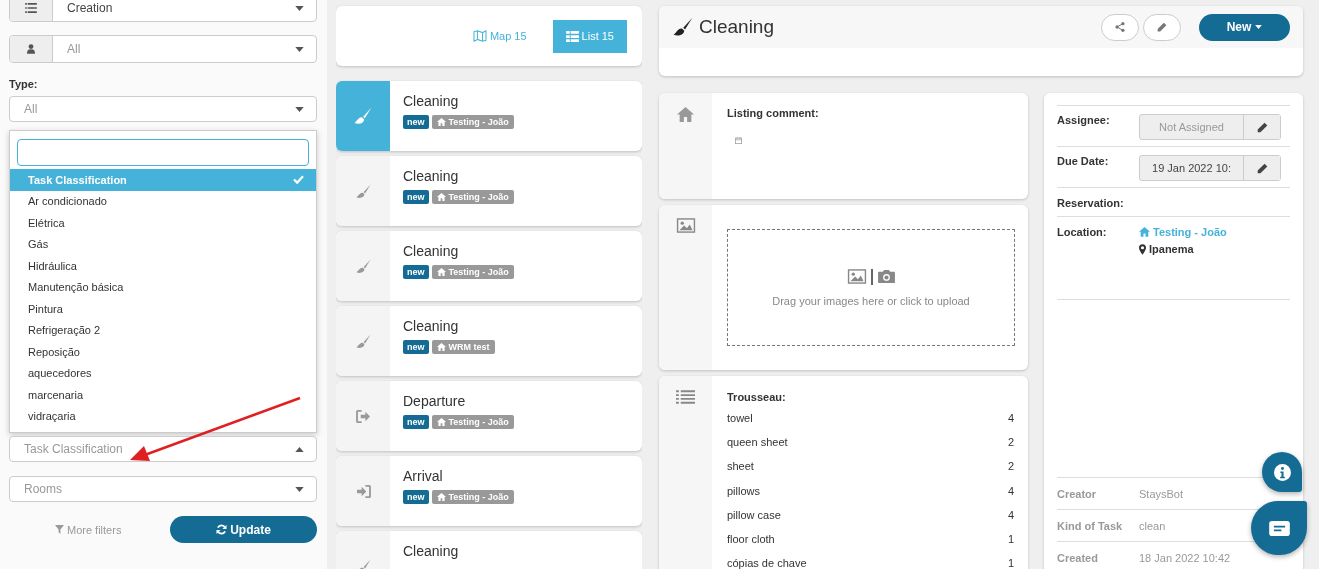 The height and width of the screenshot is (569, 1319). Describe the element at coordinates (163, 395) in the screenshot. I see `dropdown-option: marcenaria` at that location.